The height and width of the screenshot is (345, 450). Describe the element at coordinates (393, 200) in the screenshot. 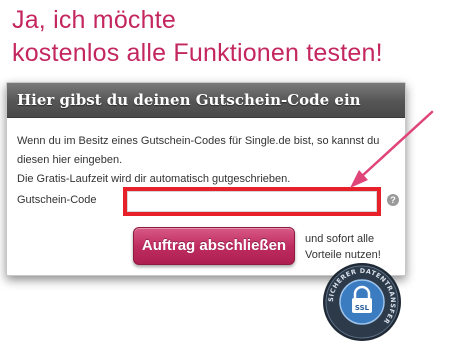

I see `question-mark-icon: ?` at that location.